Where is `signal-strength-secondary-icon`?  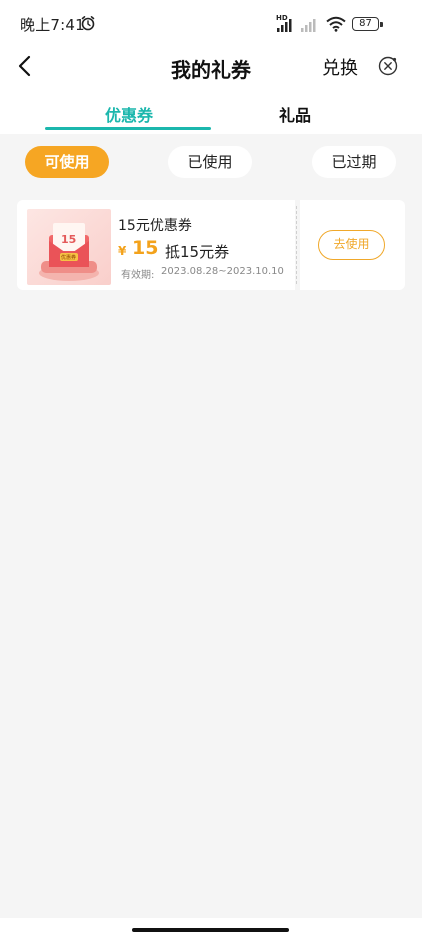 signal-strength-secondary-icon is located at coordinates (308, 25).